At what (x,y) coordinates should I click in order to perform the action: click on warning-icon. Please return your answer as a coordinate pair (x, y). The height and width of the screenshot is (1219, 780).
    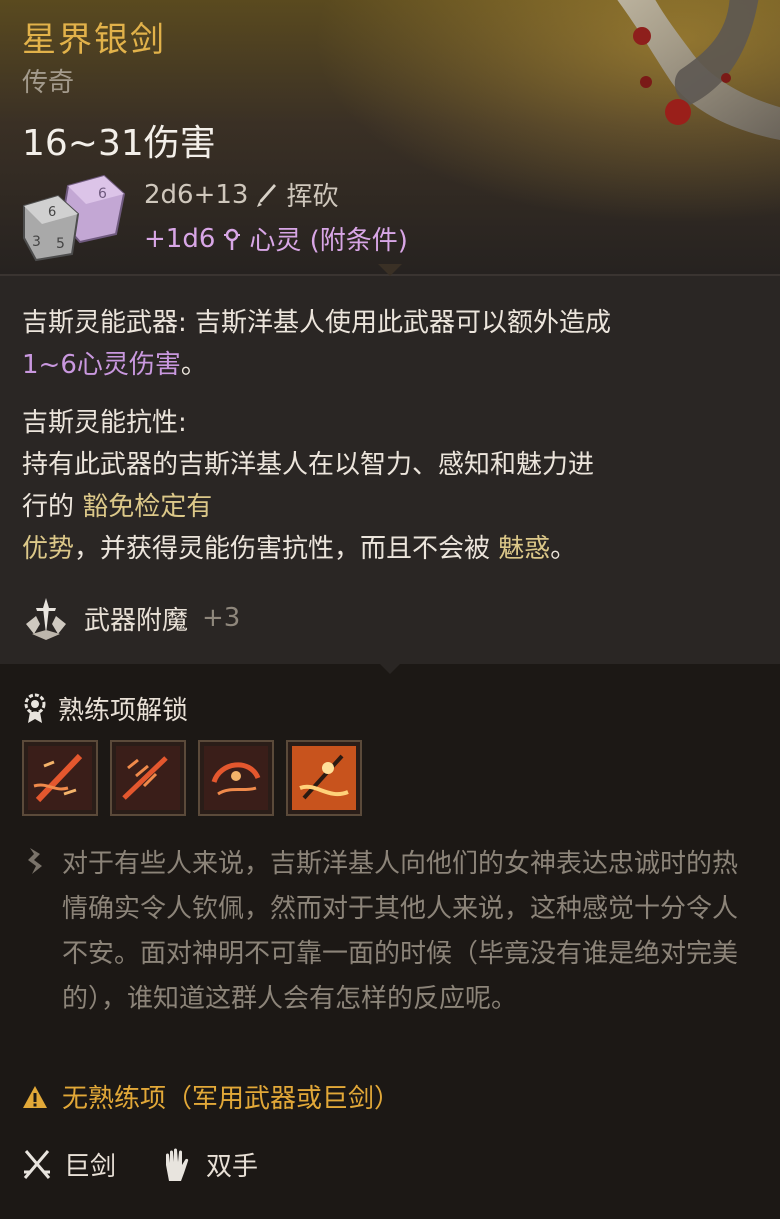
    Looking at the image, I should click on (35, 1096).